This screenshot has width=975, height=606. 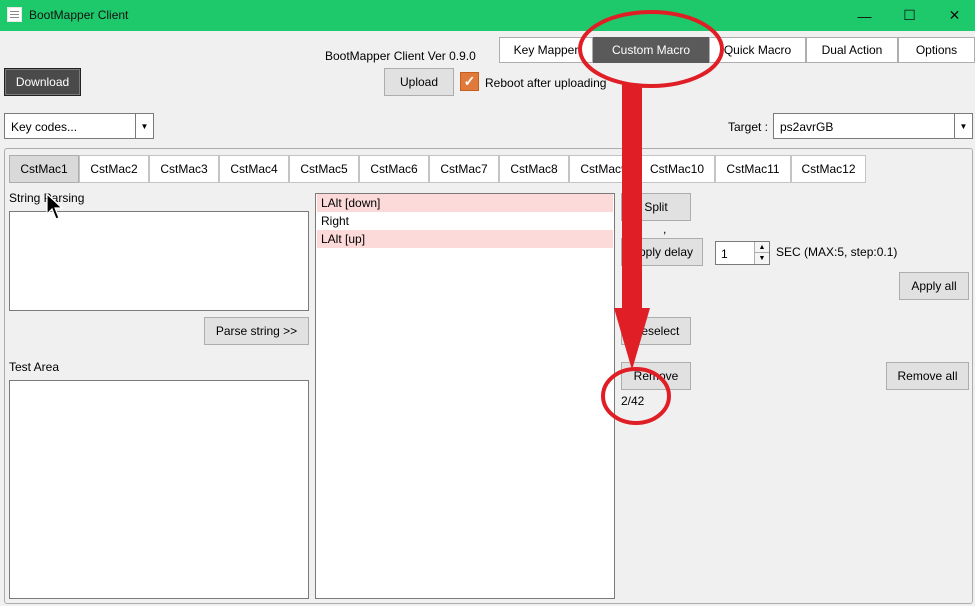 What do you see at coordinates (546, 83) in the screenshot?
I see `reboot-label: Reboot after uploading` at bounding box center [546, 83].